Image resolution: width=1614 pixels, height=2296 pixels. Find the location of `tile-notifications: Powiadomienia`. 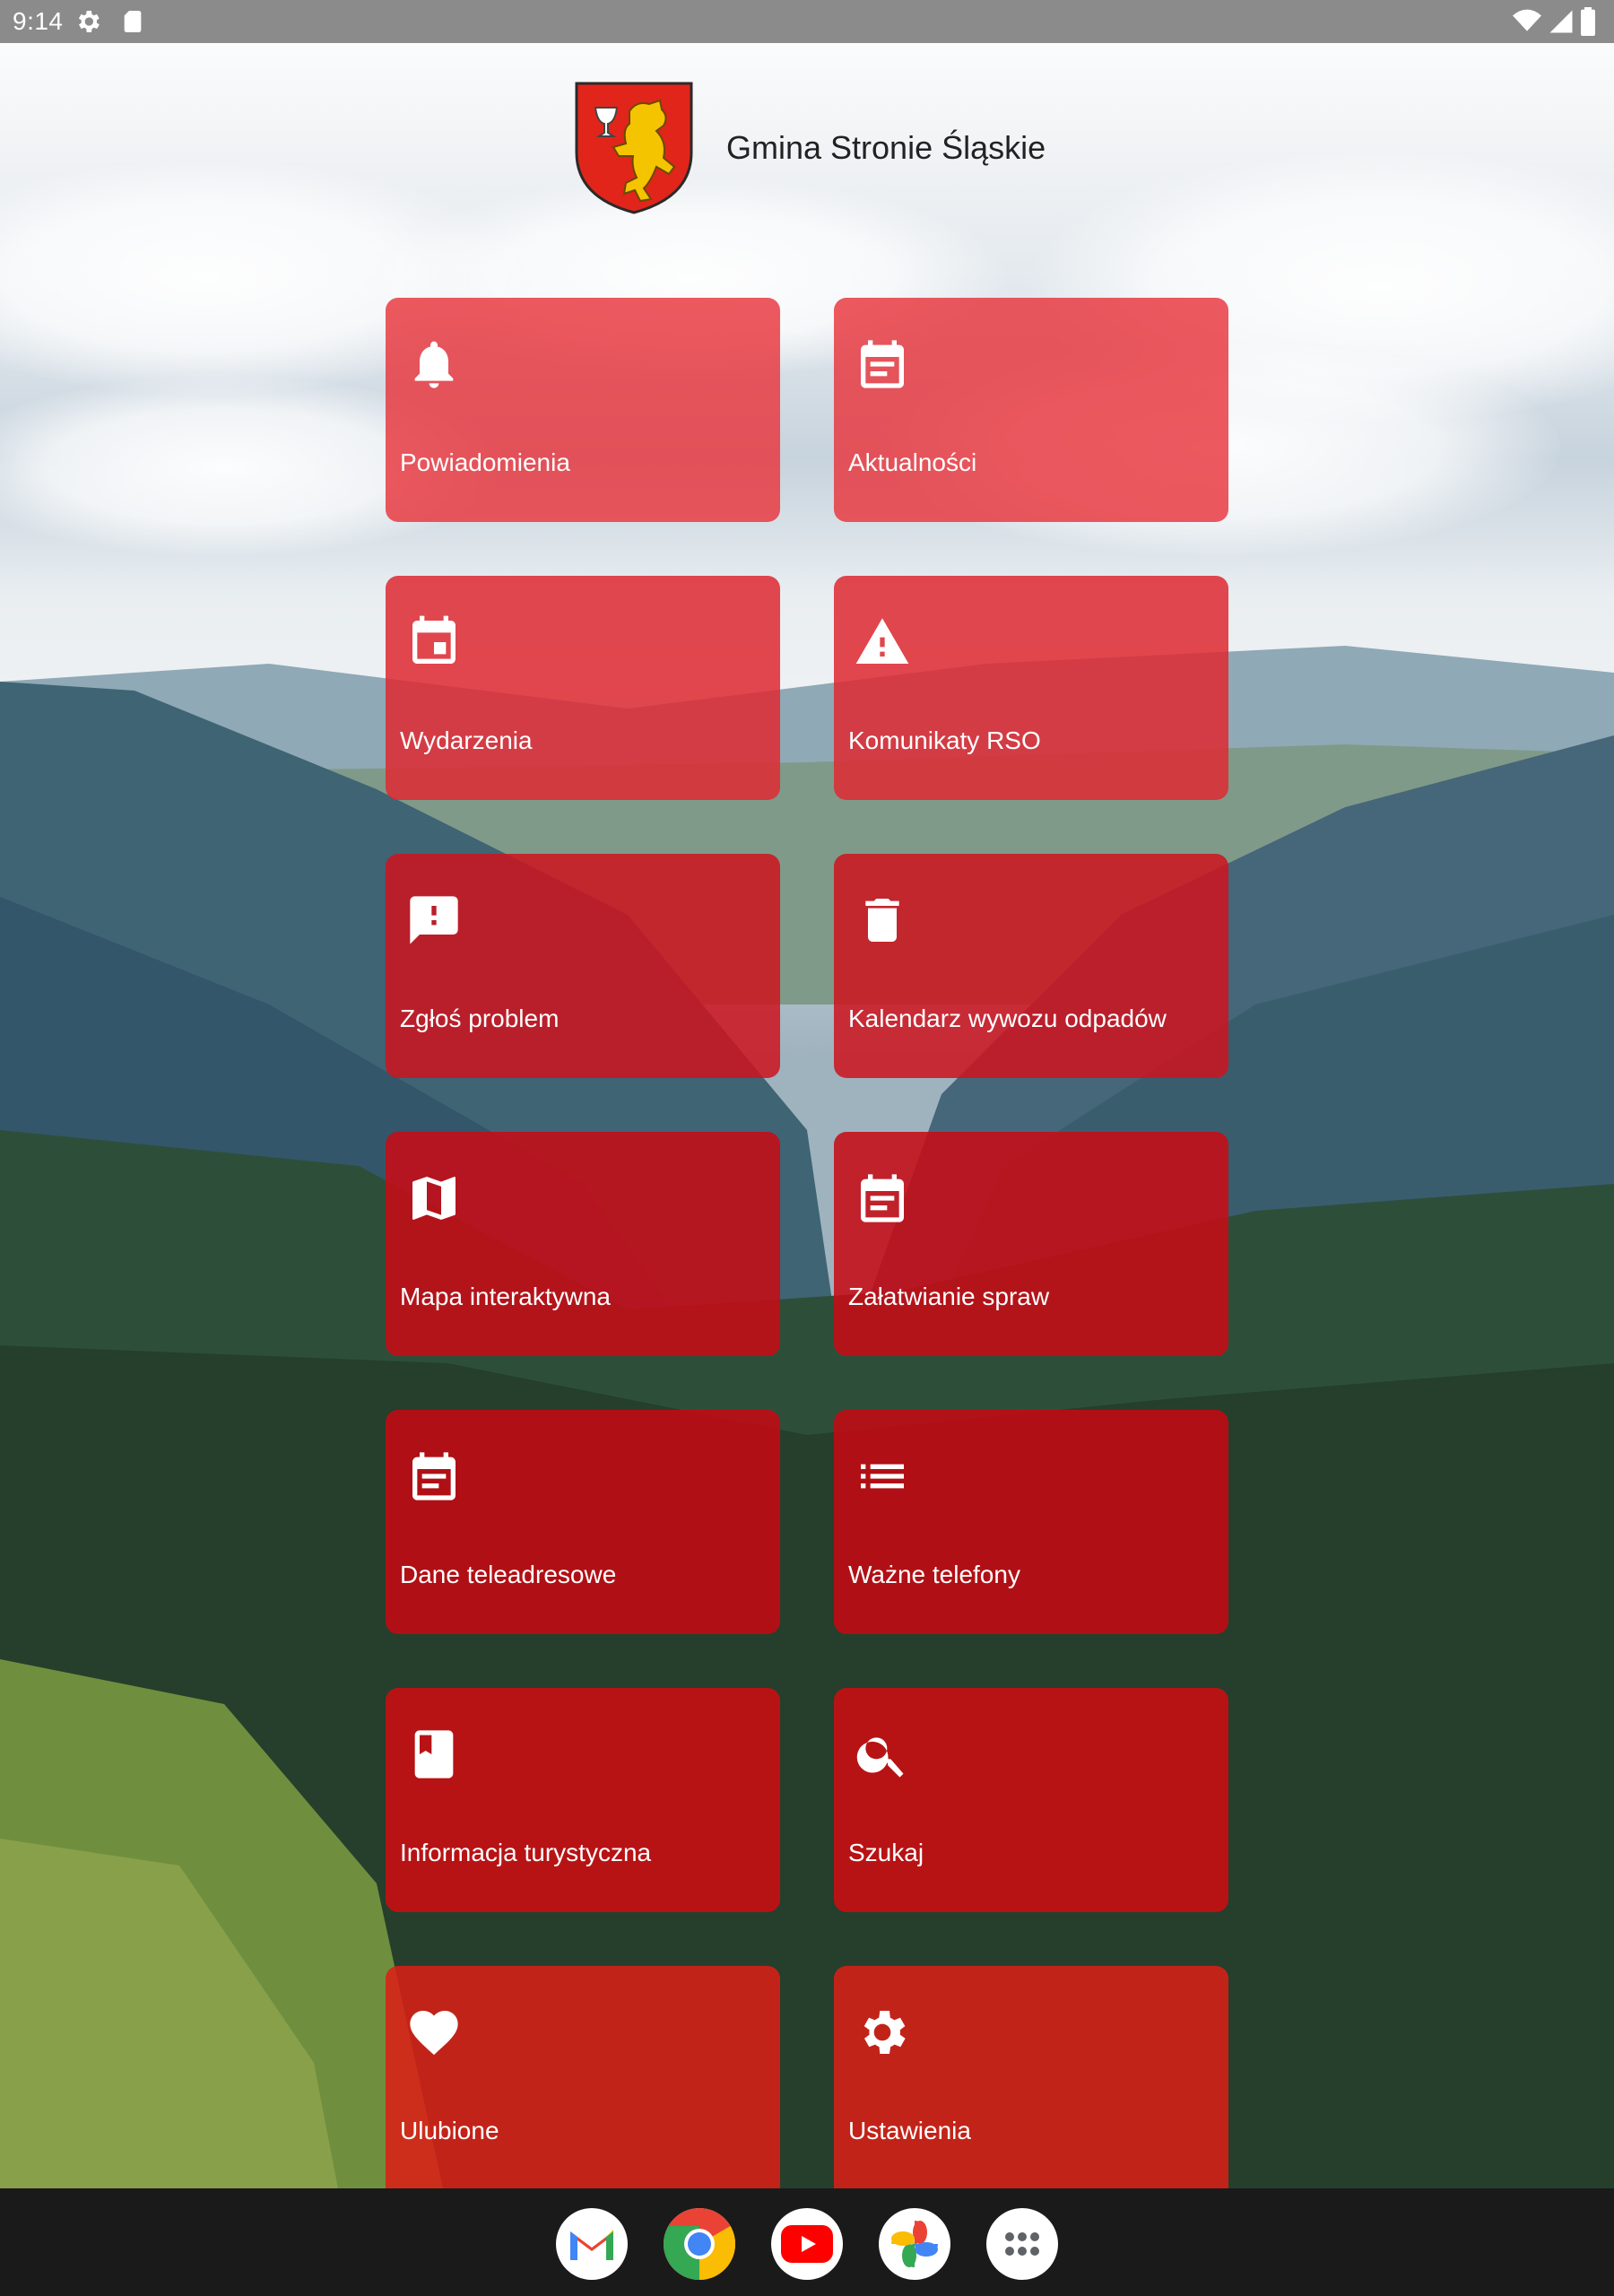

tile-notifications: Powiadomienia is located at coordinates (583, 410).